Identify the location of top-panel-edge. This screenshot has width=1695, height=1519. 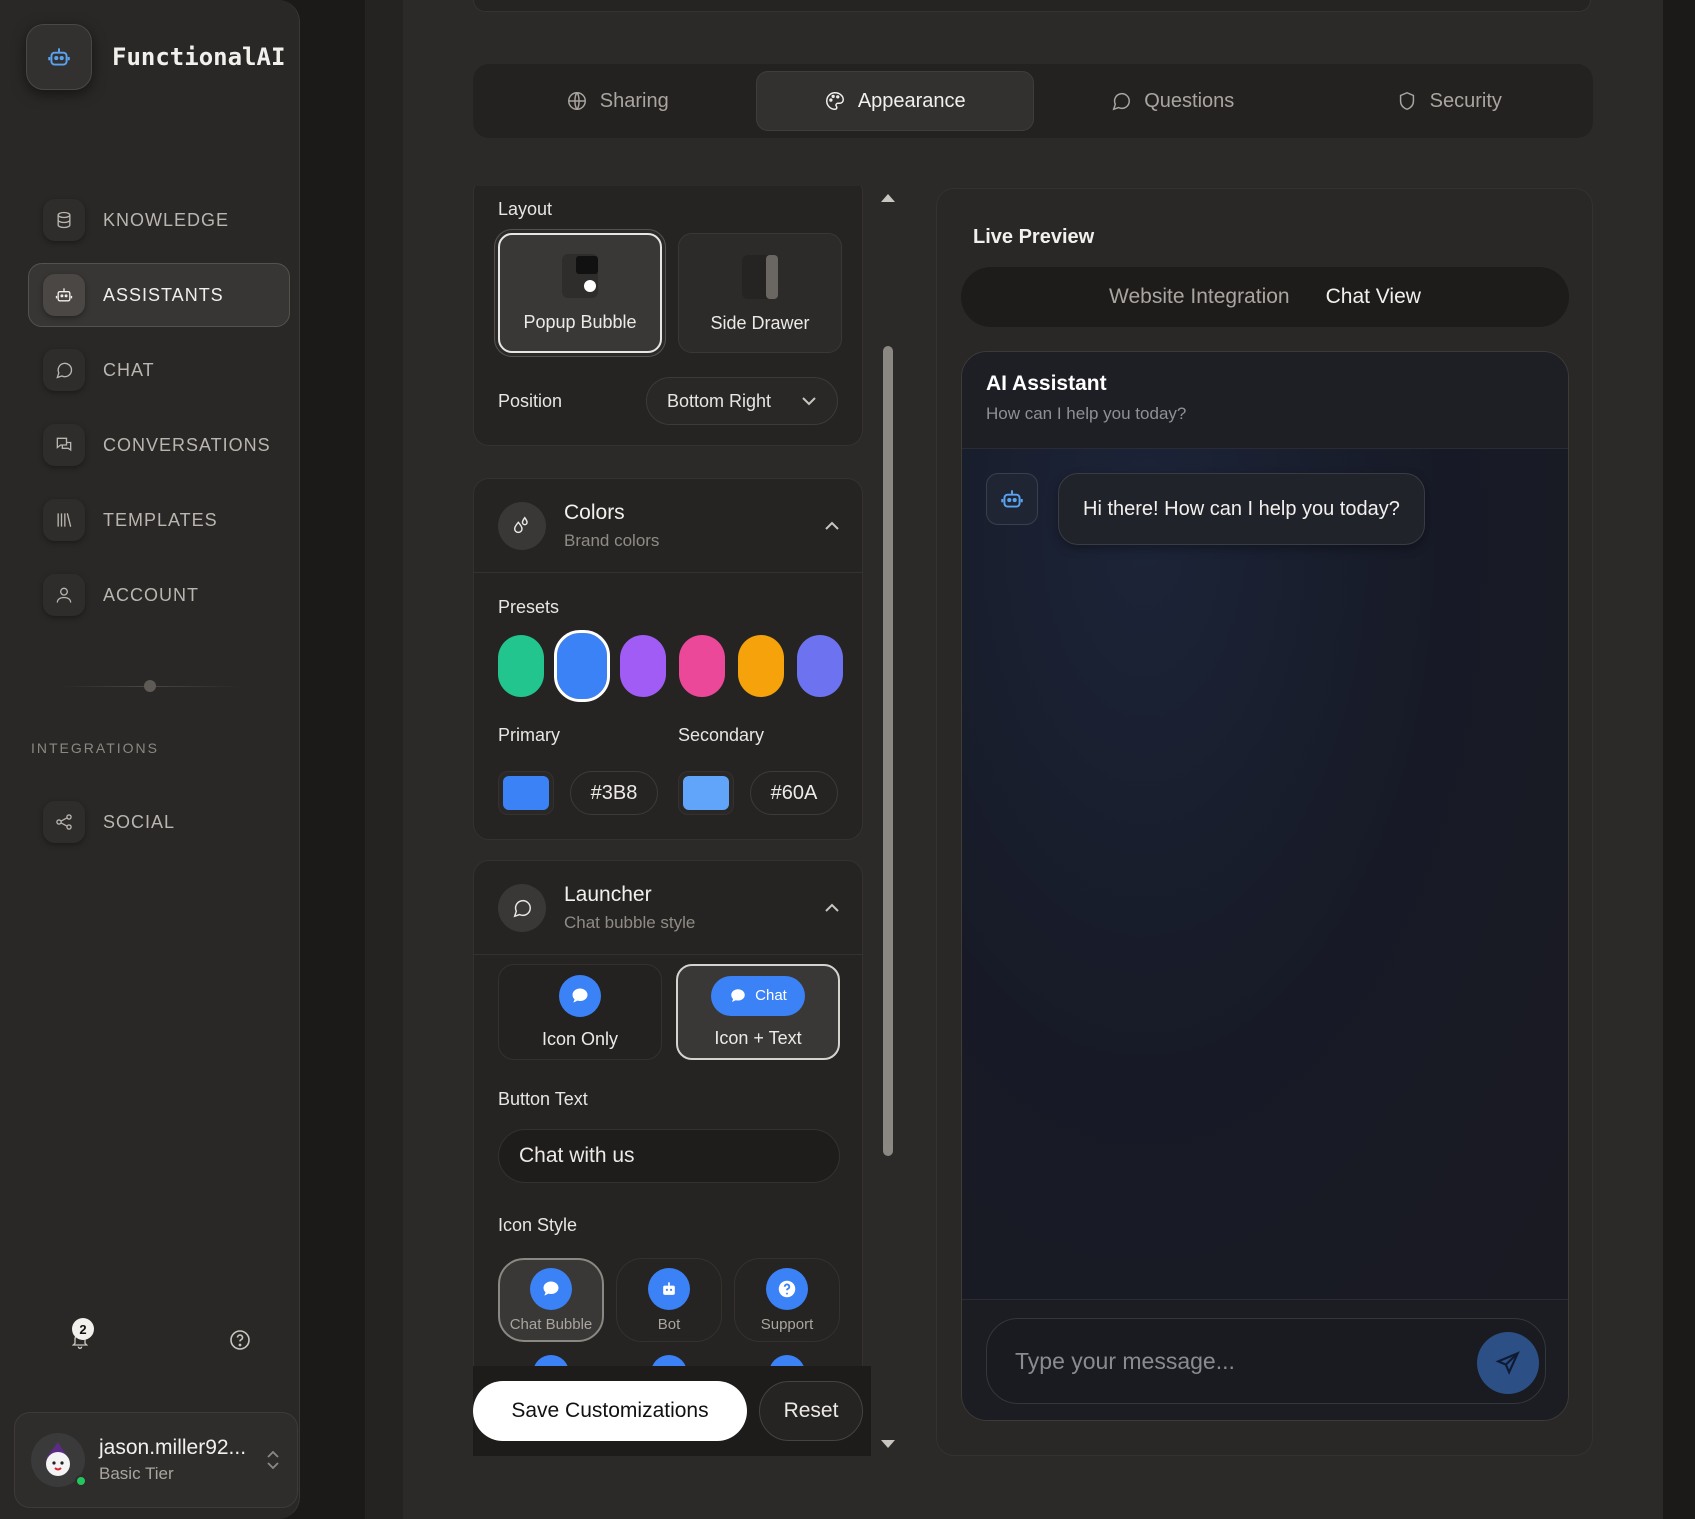
(1032, 6).